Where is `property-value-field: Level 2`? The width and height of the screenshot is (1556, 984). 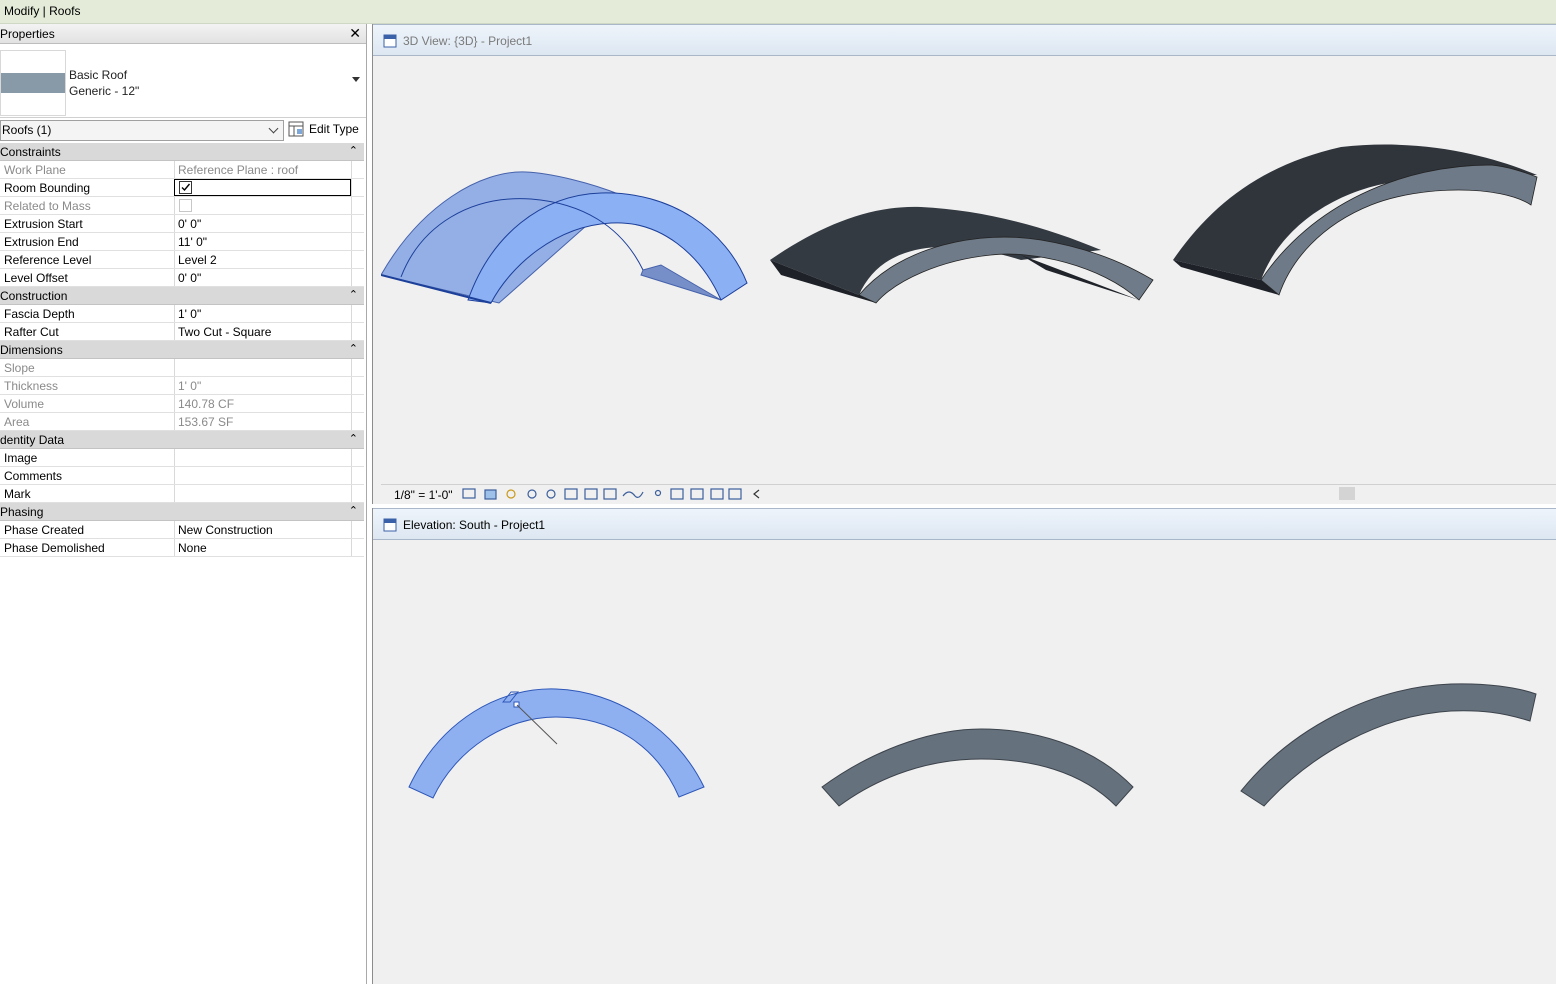
property-value-field: Level 2 is located at coordinates (262, 259).